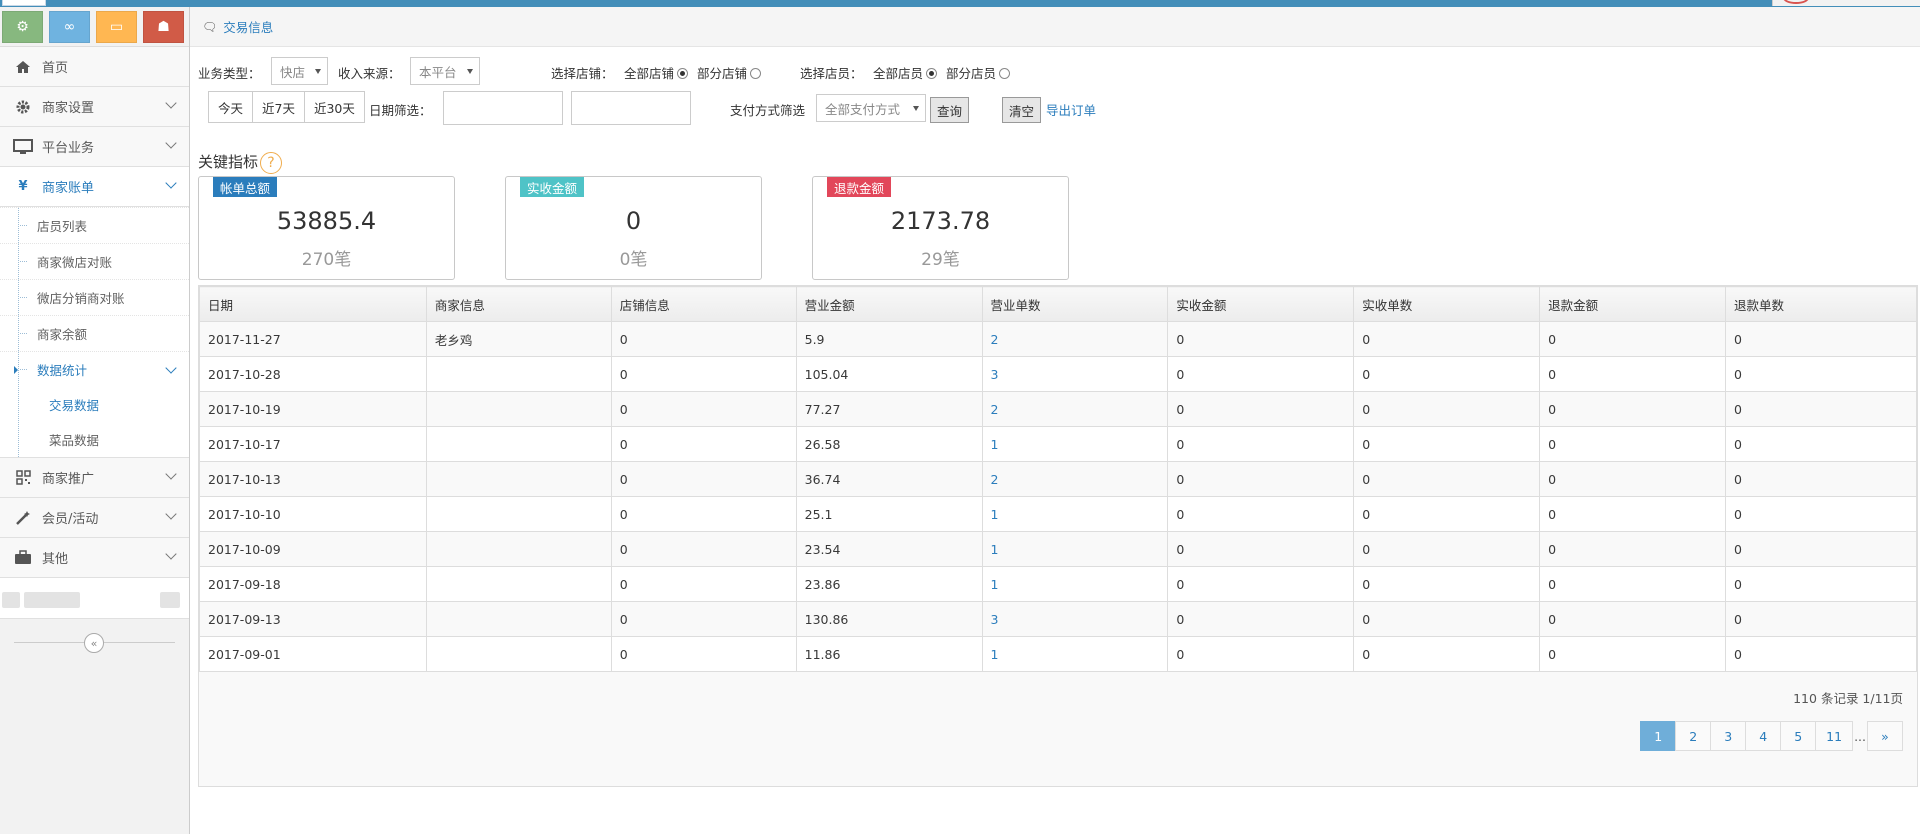 The width and height of the screenshot is (1920, 834). I want to click on yen-icon: ¥, so click(23, 186).